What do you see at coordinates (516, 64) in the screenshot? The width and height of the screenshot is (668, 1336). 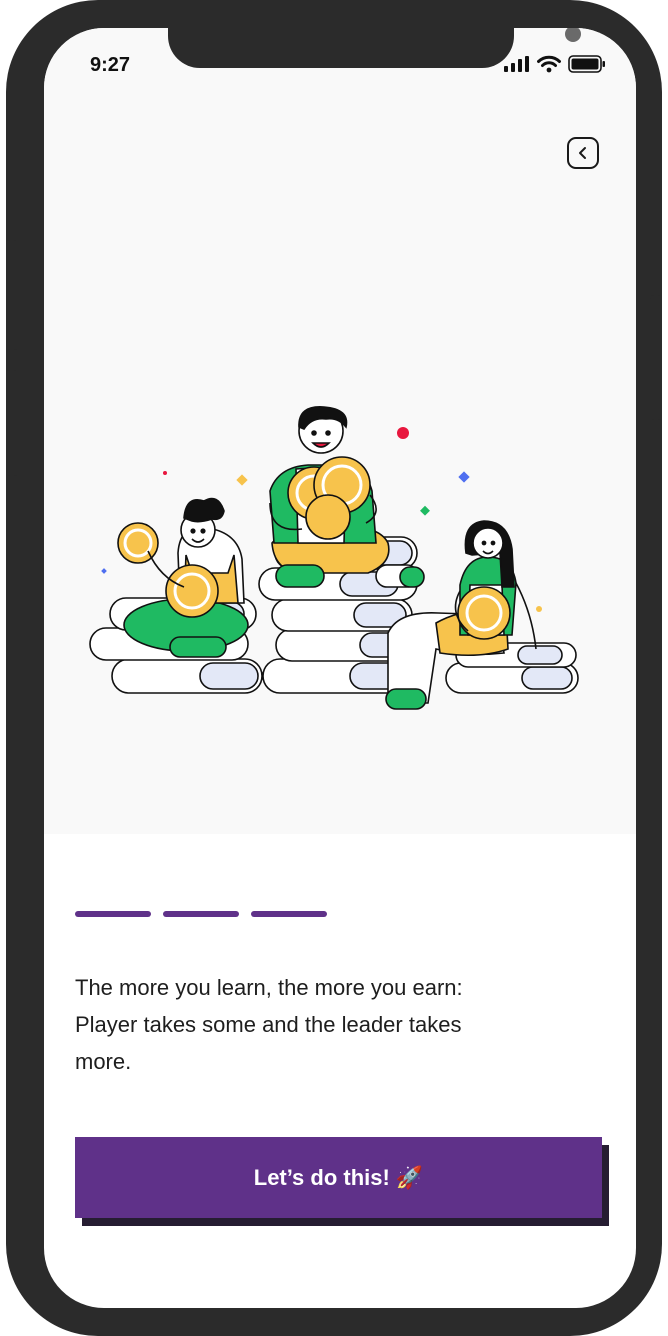 I see `cellular-signal-icon` at bounding box center [516, 64].